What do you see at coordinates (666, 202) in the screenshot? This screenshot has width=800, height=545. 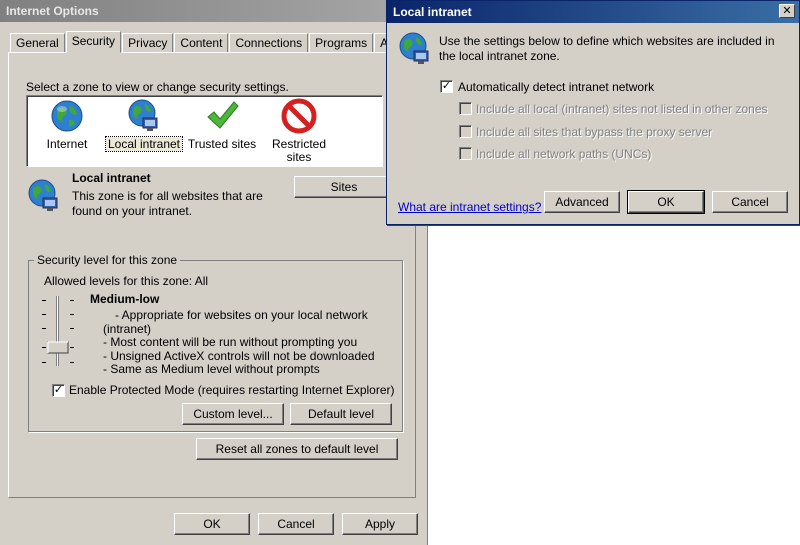 I see `intranet-ok-button: OK` at bounding box center [666, 202].